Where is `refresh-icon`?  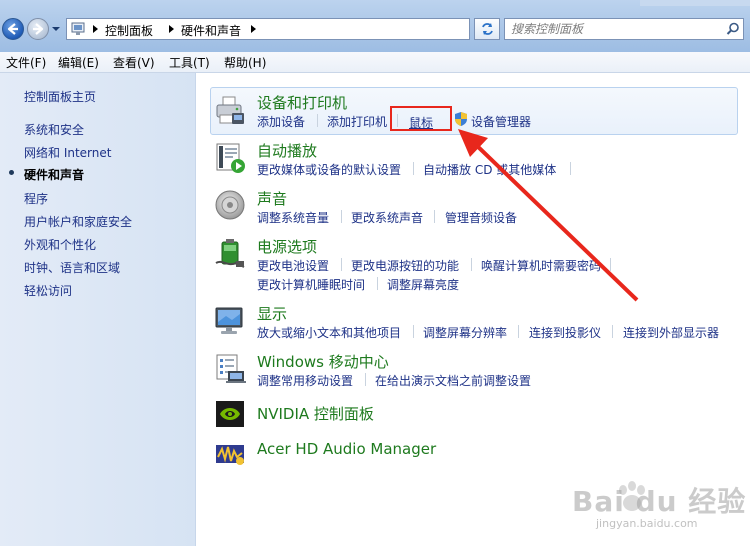
refresh-icon is located at coordinates (487, 29).